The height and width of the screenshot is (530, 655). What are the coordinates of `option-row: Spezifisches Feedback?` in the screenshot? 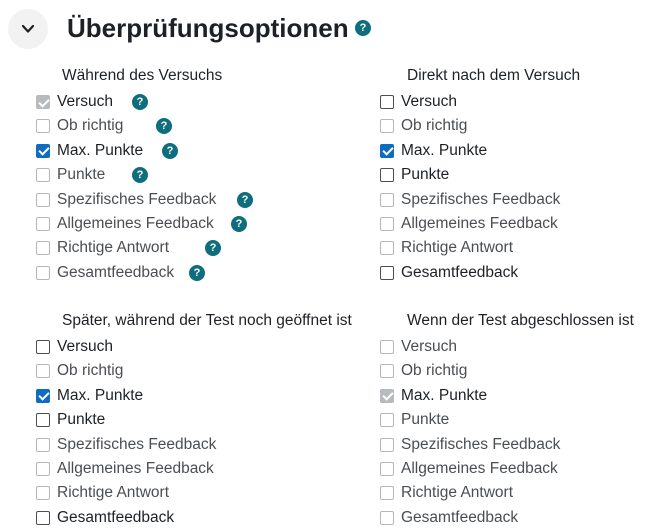 It's located at (144, 200).